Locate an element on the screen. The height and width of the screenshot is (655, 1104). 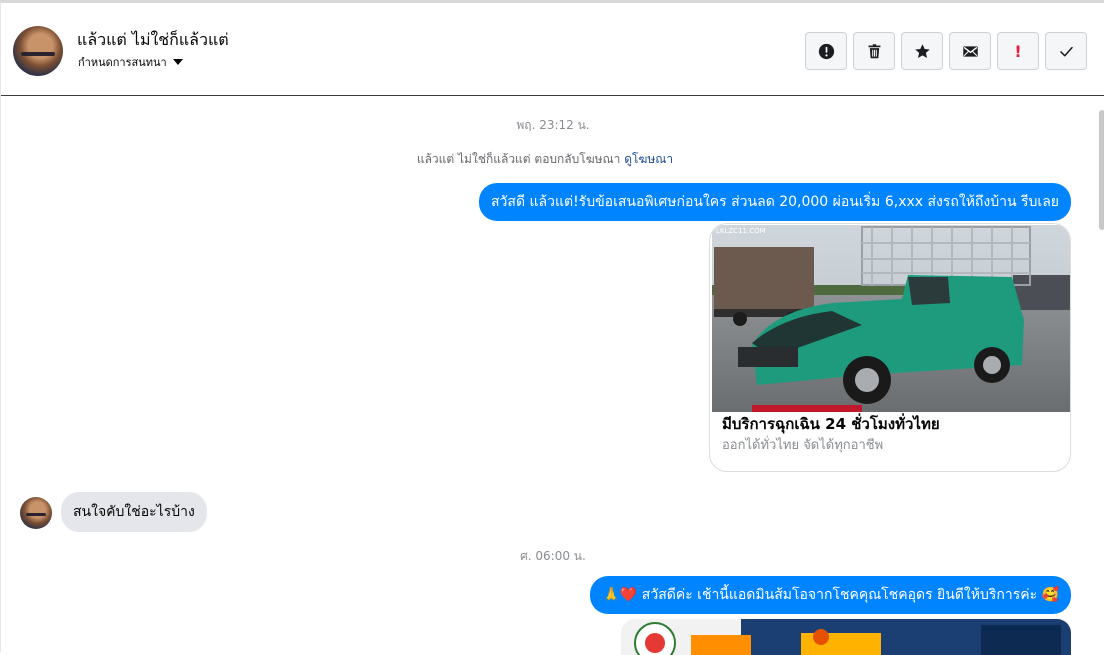
sender-avatar is located at coordinates (36, 513).